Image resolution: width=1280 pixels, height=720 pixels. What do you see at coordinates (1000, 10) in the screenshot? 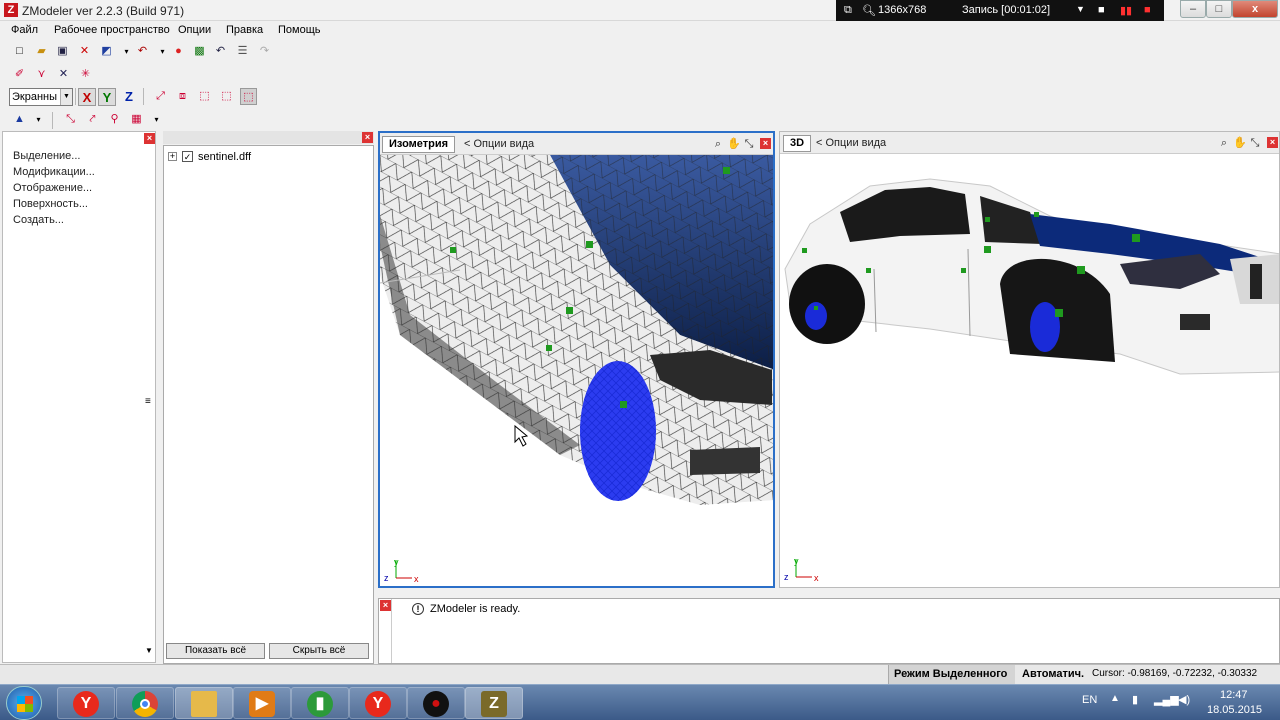
I see `recorder-bar: ⧉ 🔍︎ 1366x768 Запись [00:01:02] ▼ ■ ▮▮ ■` at bounding box center [1000, 10].